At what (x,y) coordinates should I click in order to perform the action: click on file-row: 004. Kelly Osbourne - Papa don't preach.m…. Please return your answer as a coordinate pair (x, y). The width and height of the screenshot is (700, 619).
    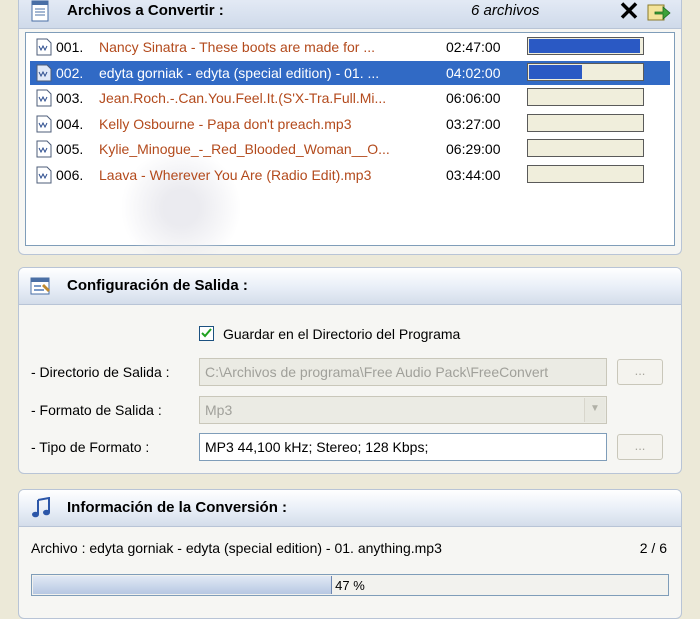
    Looking at the image, I should click on (350, 124).